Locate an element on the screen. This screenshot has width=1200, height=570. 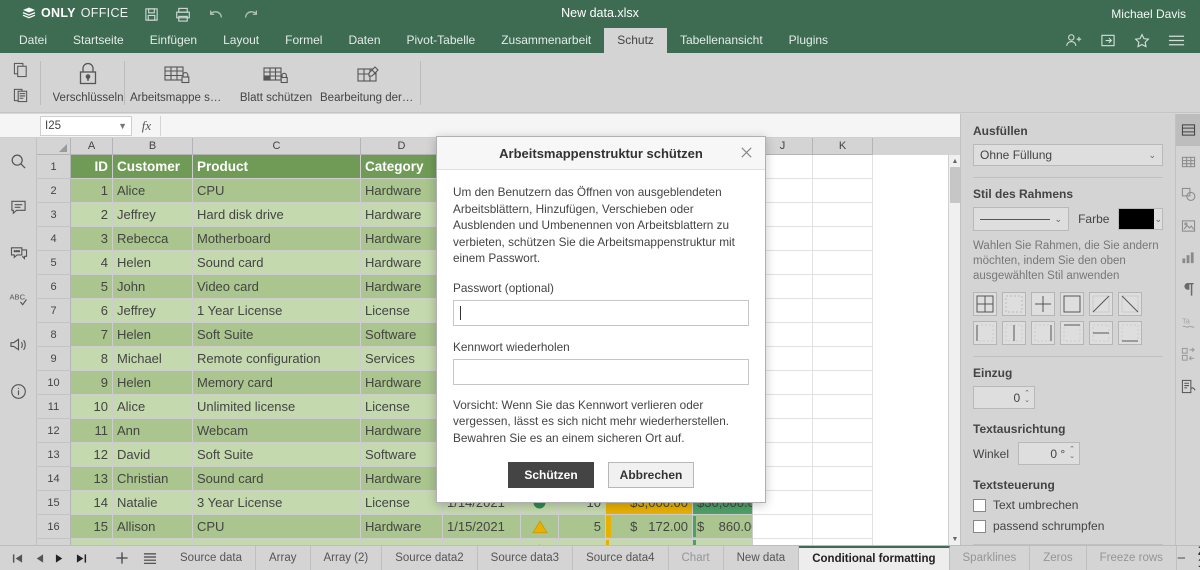
sheet-tab-source-data: Source data is located at coordinates (212, 558).